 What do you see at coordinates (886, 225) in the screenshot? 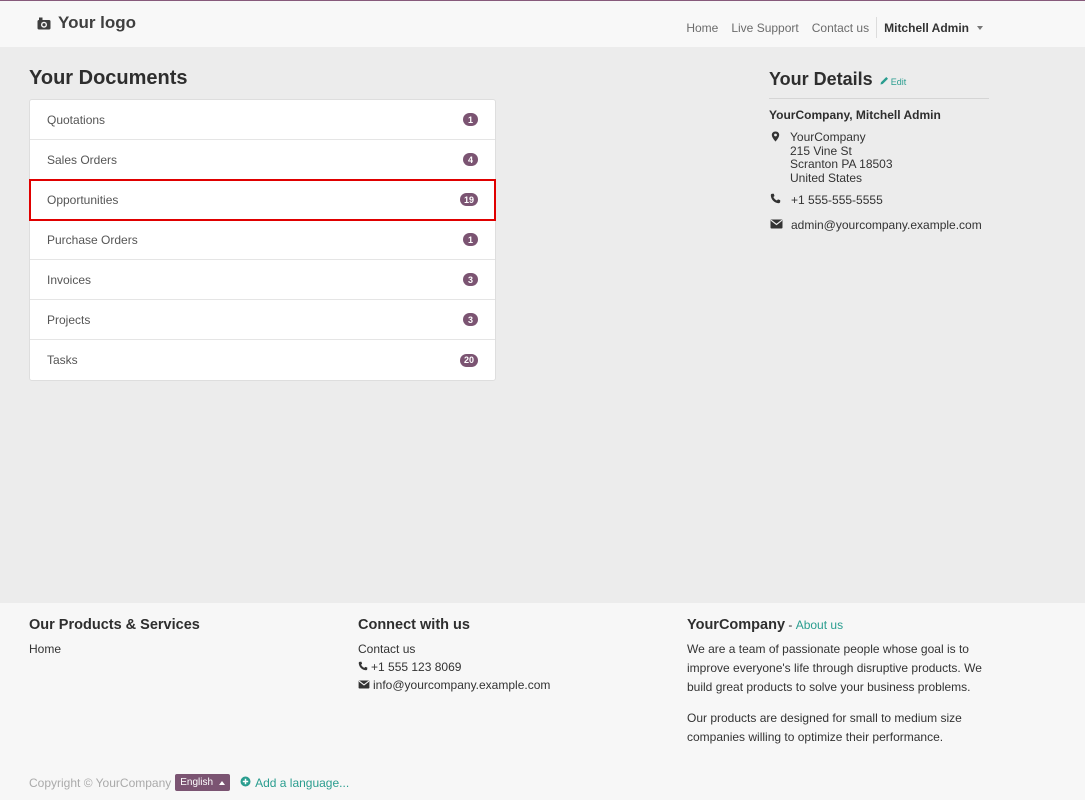
I see `email-address: admin@yourcompany.example.com` at bounding box center [886, 225].